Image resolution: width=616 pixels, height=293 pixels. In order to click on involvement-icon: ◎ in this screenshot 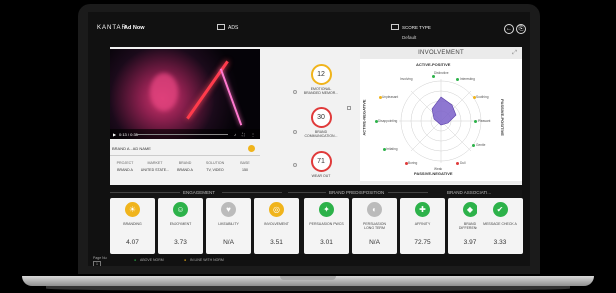, I will do `click(276, 209)`.